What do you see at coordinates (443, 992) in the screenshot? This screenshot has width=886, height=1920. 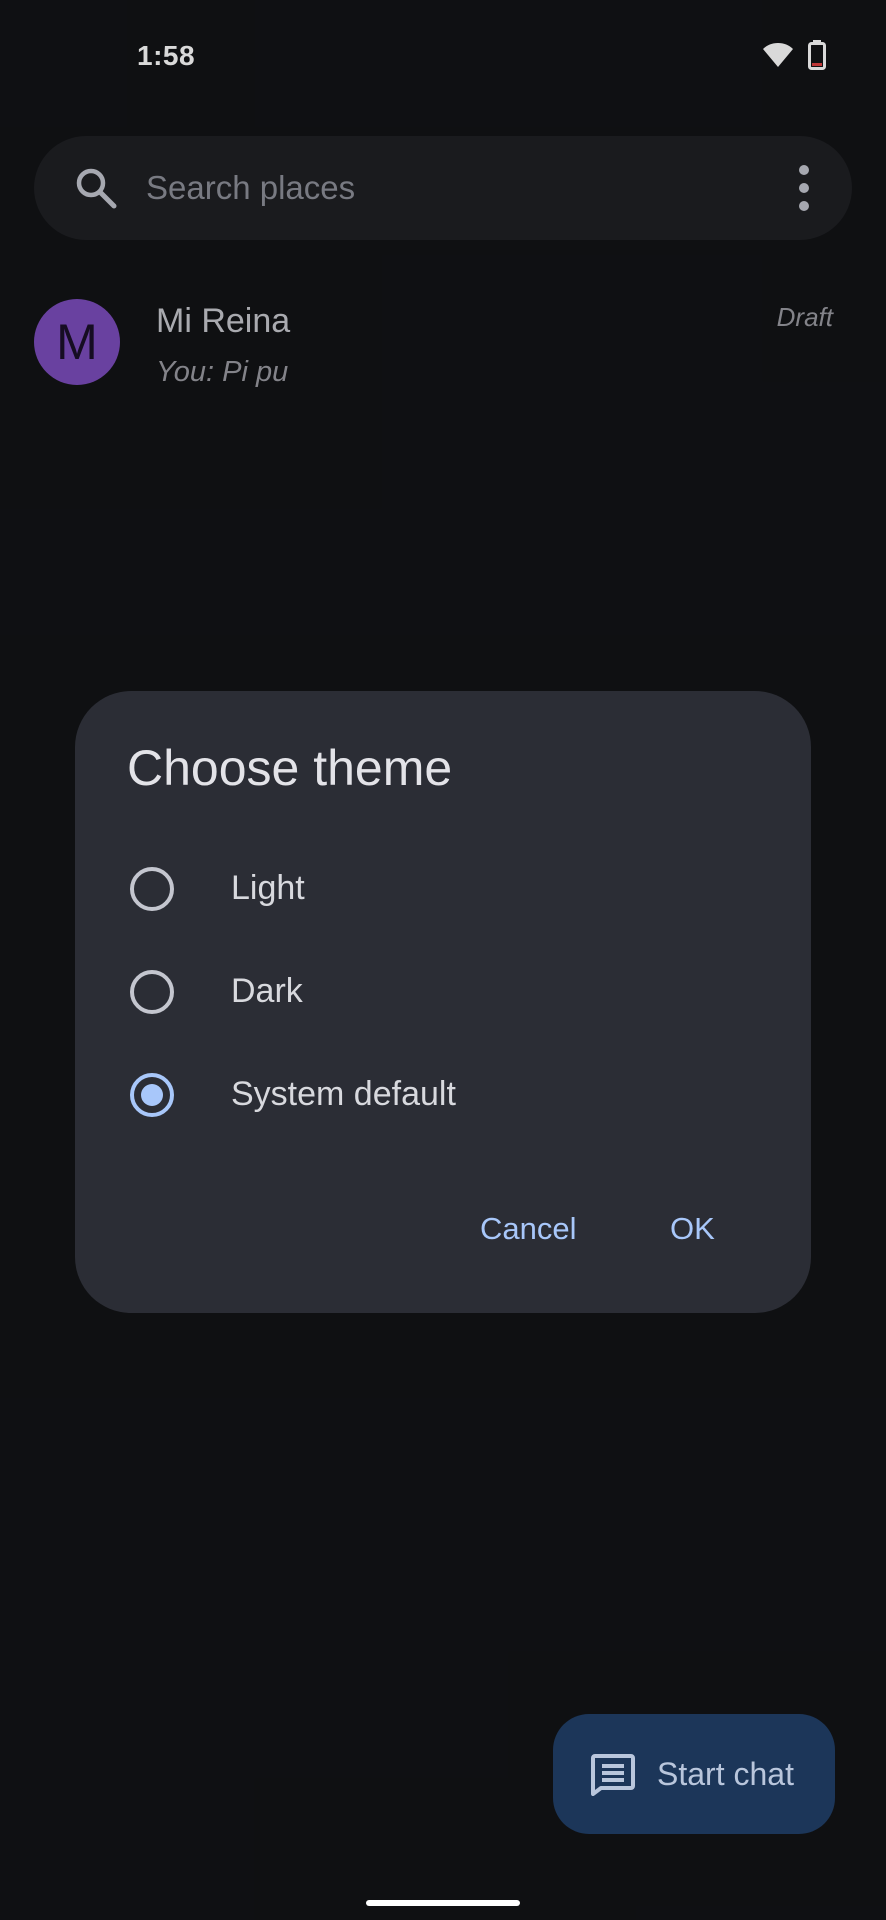 I see `theme-option-dark: Dark` at bounding box center [443, 992].